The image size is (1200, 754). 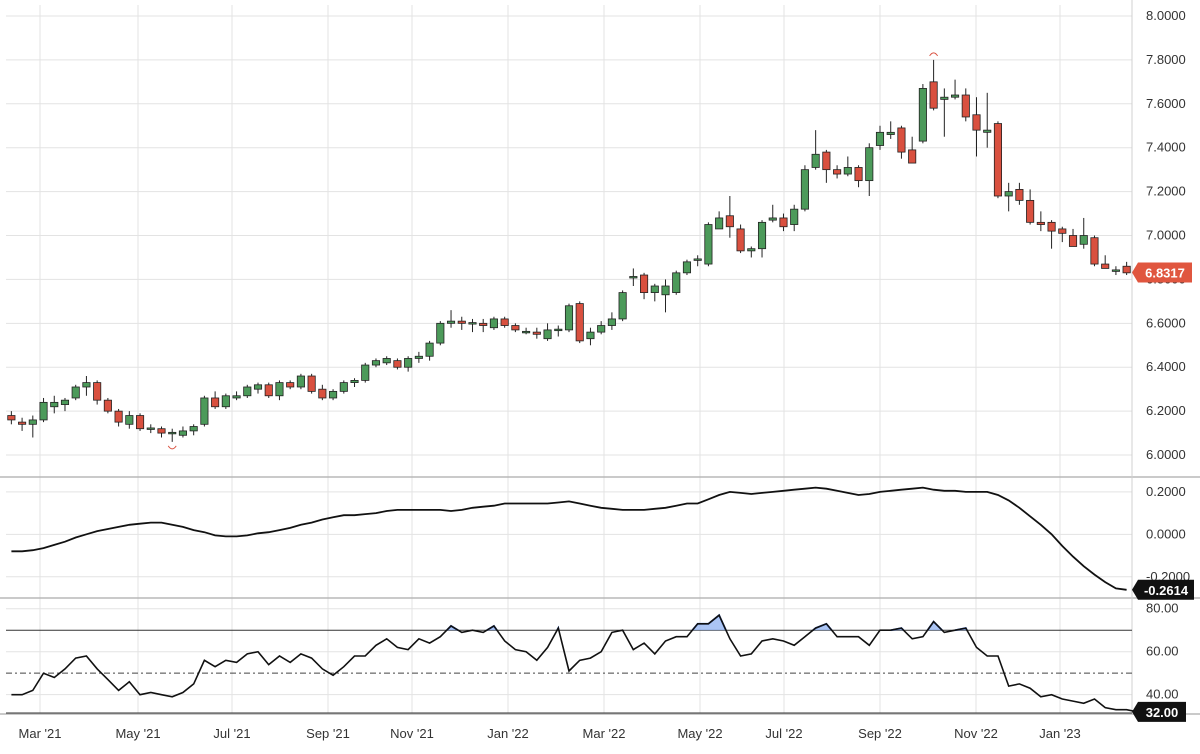 I want to click on x-tick-label: Nov '22, so click(x=976, y=733).